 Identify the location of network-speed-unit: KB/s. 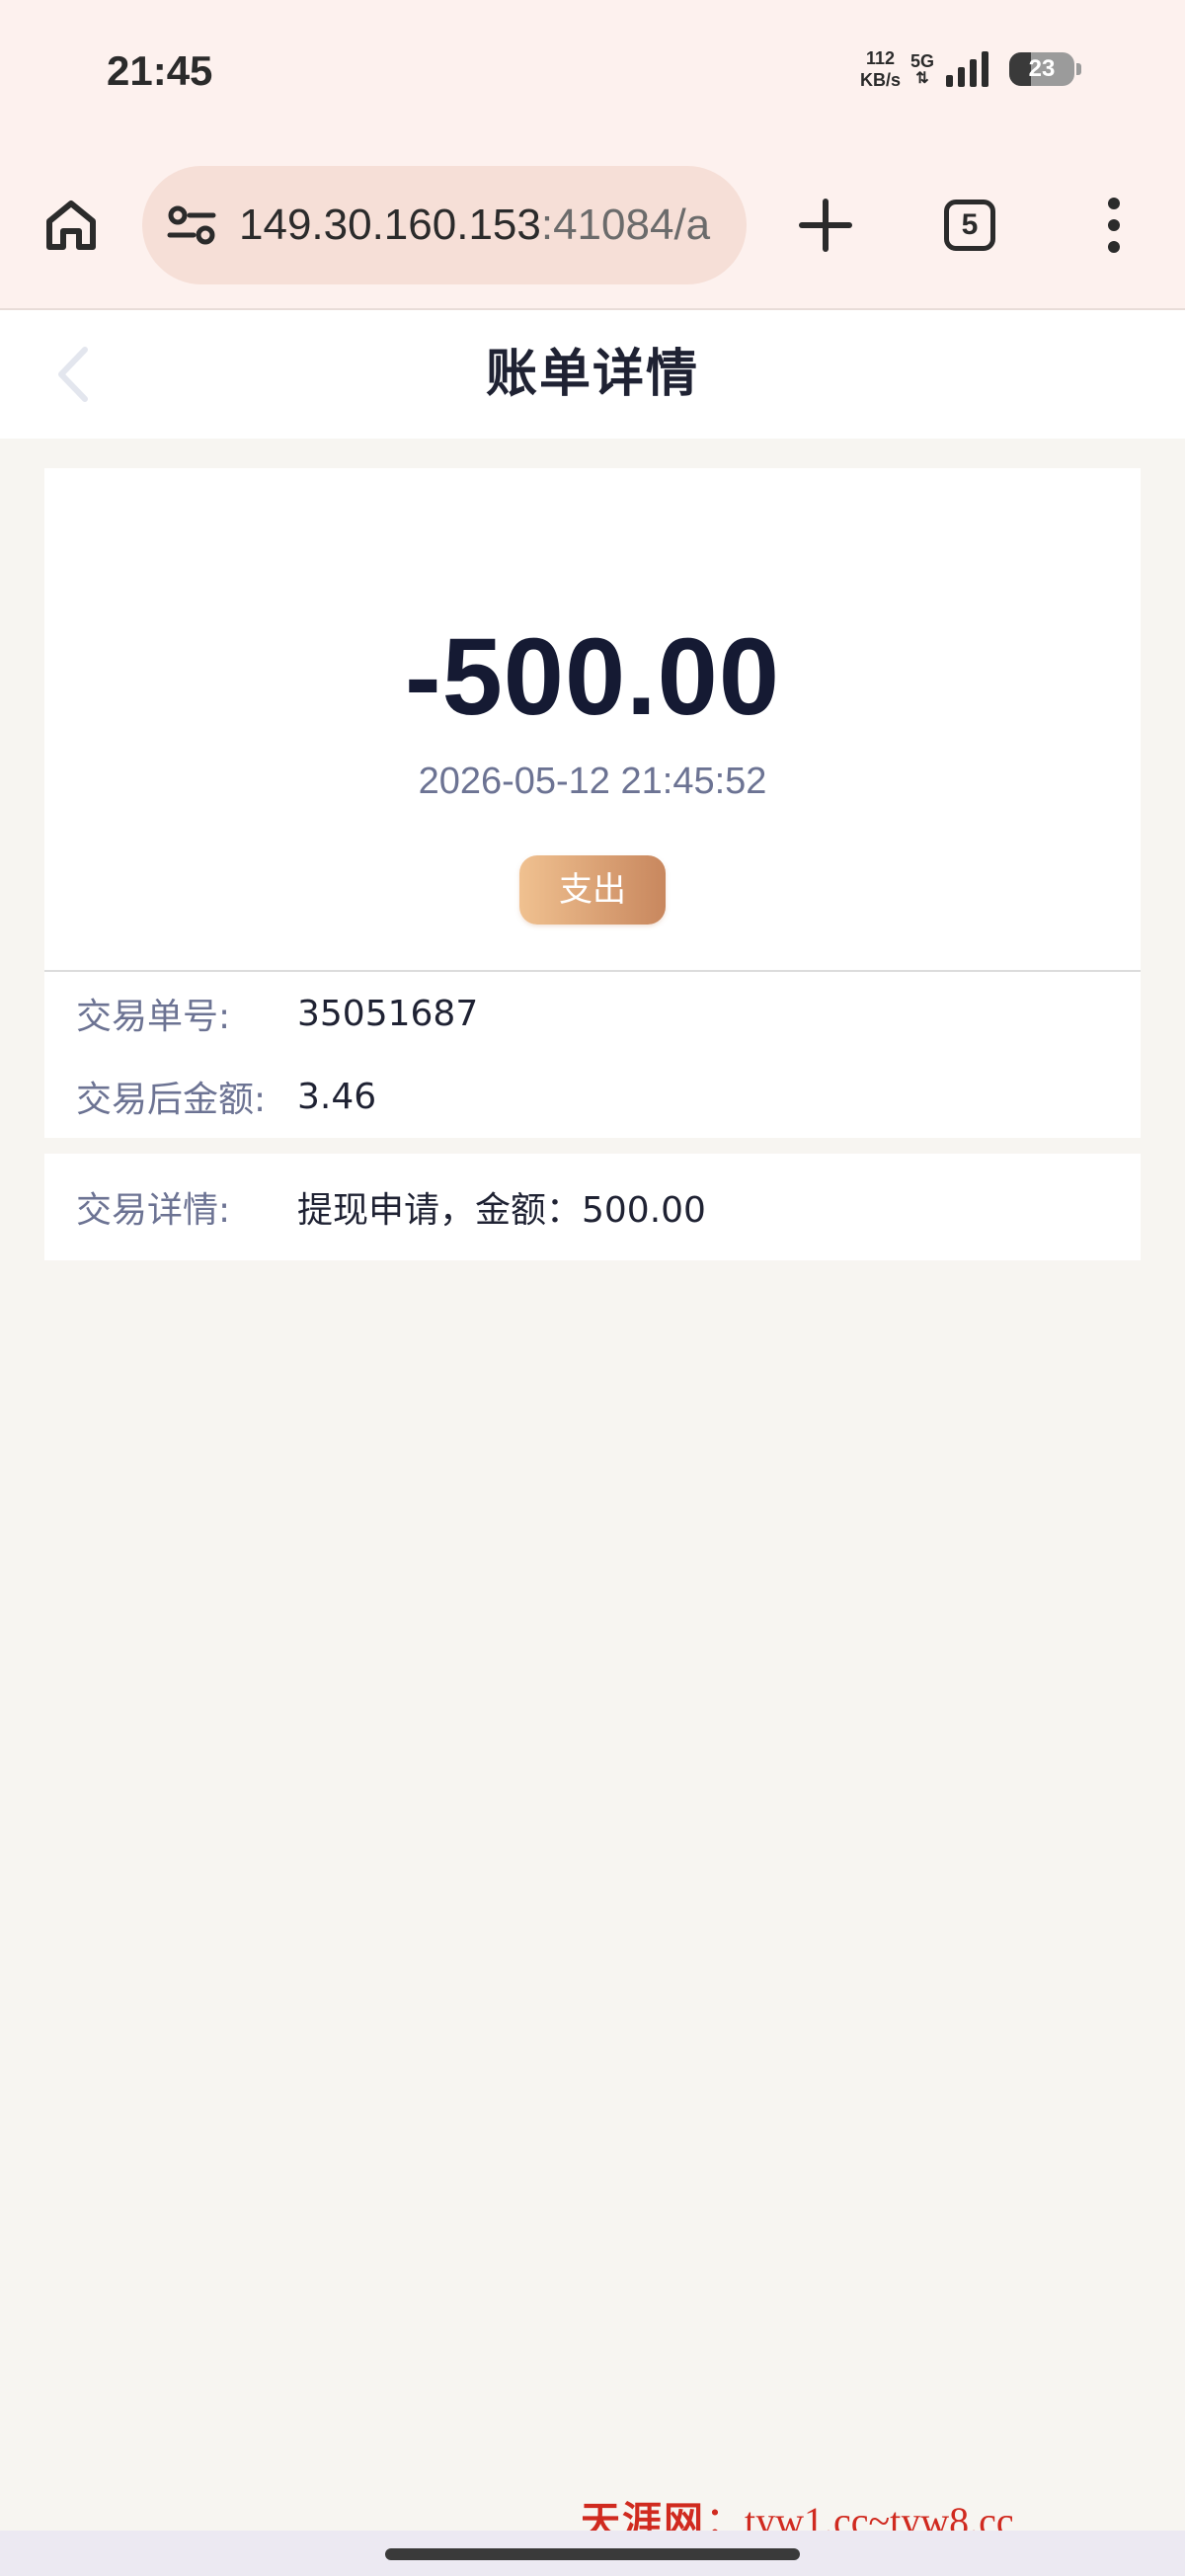
(880, 80).